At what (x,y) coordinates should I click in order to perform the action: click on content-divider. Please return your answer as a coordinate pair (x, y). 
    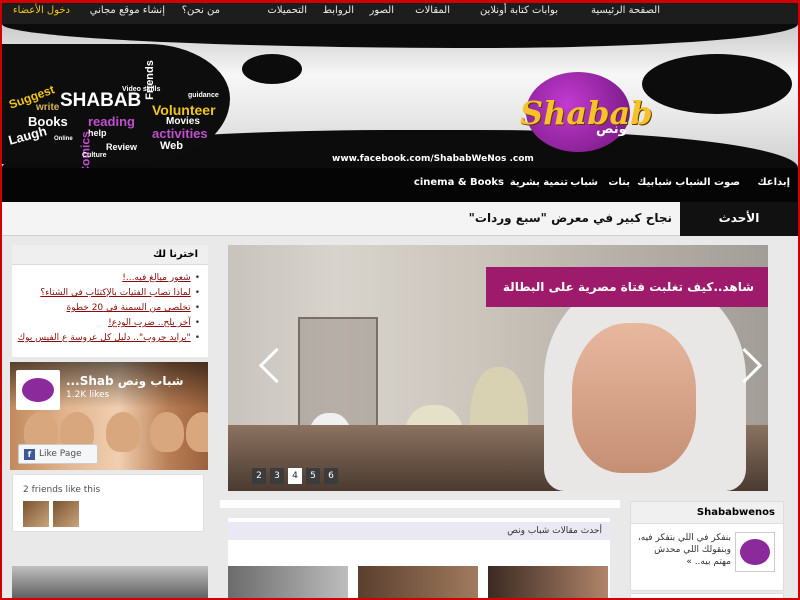
    Looking at the image, I should click on (420, 504).